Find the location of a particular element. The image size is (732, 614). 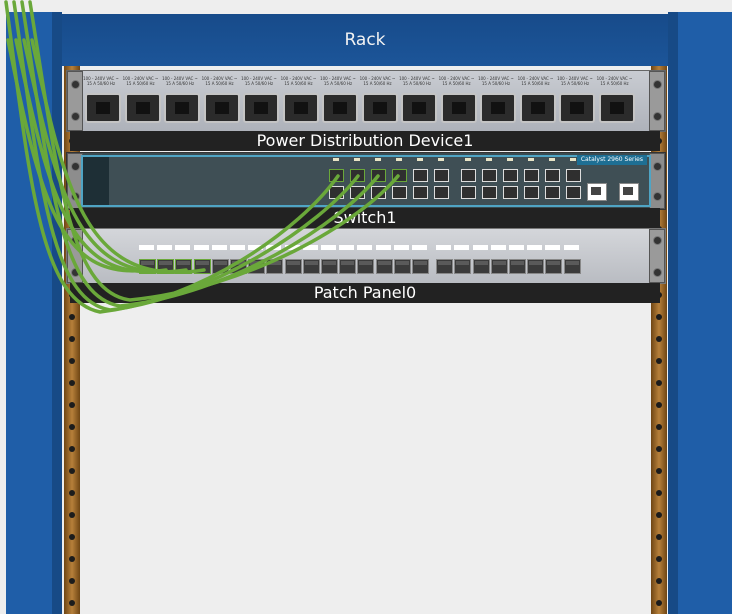

switch-right-ear is located at coordinates (657, 181).